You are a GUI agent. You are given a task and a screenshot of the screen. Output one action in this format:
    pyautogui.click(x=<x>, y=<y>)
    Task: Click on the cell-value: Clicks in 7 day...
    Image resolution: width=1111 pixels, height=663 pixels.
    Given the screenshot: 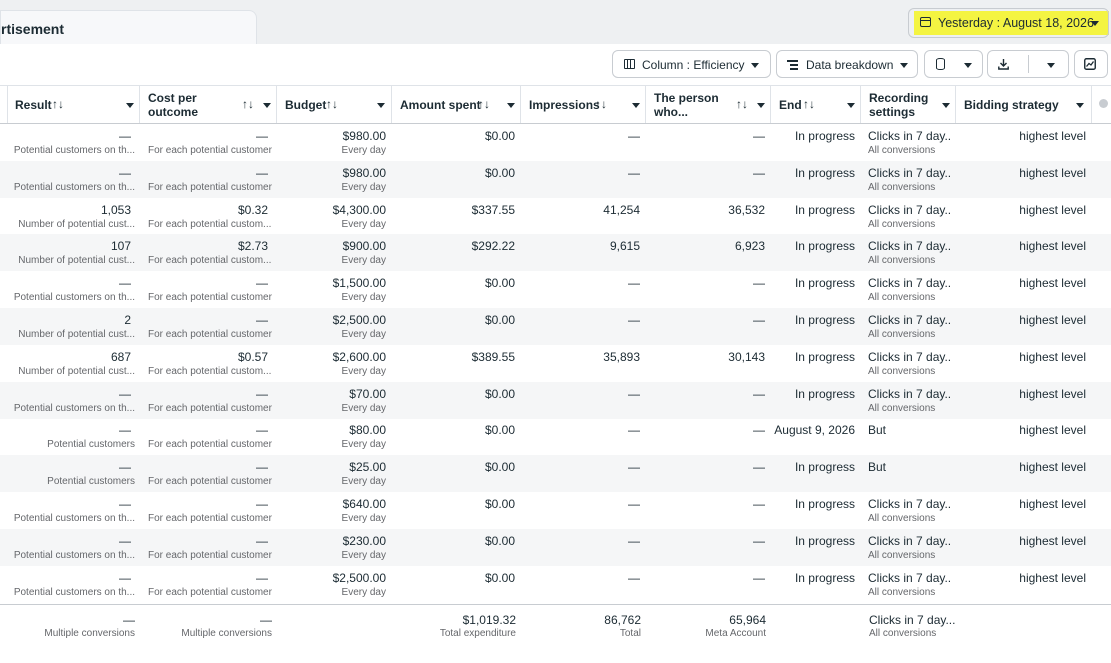 What is the action you would take?
    pyautogui.click(x=910, y=356)
    